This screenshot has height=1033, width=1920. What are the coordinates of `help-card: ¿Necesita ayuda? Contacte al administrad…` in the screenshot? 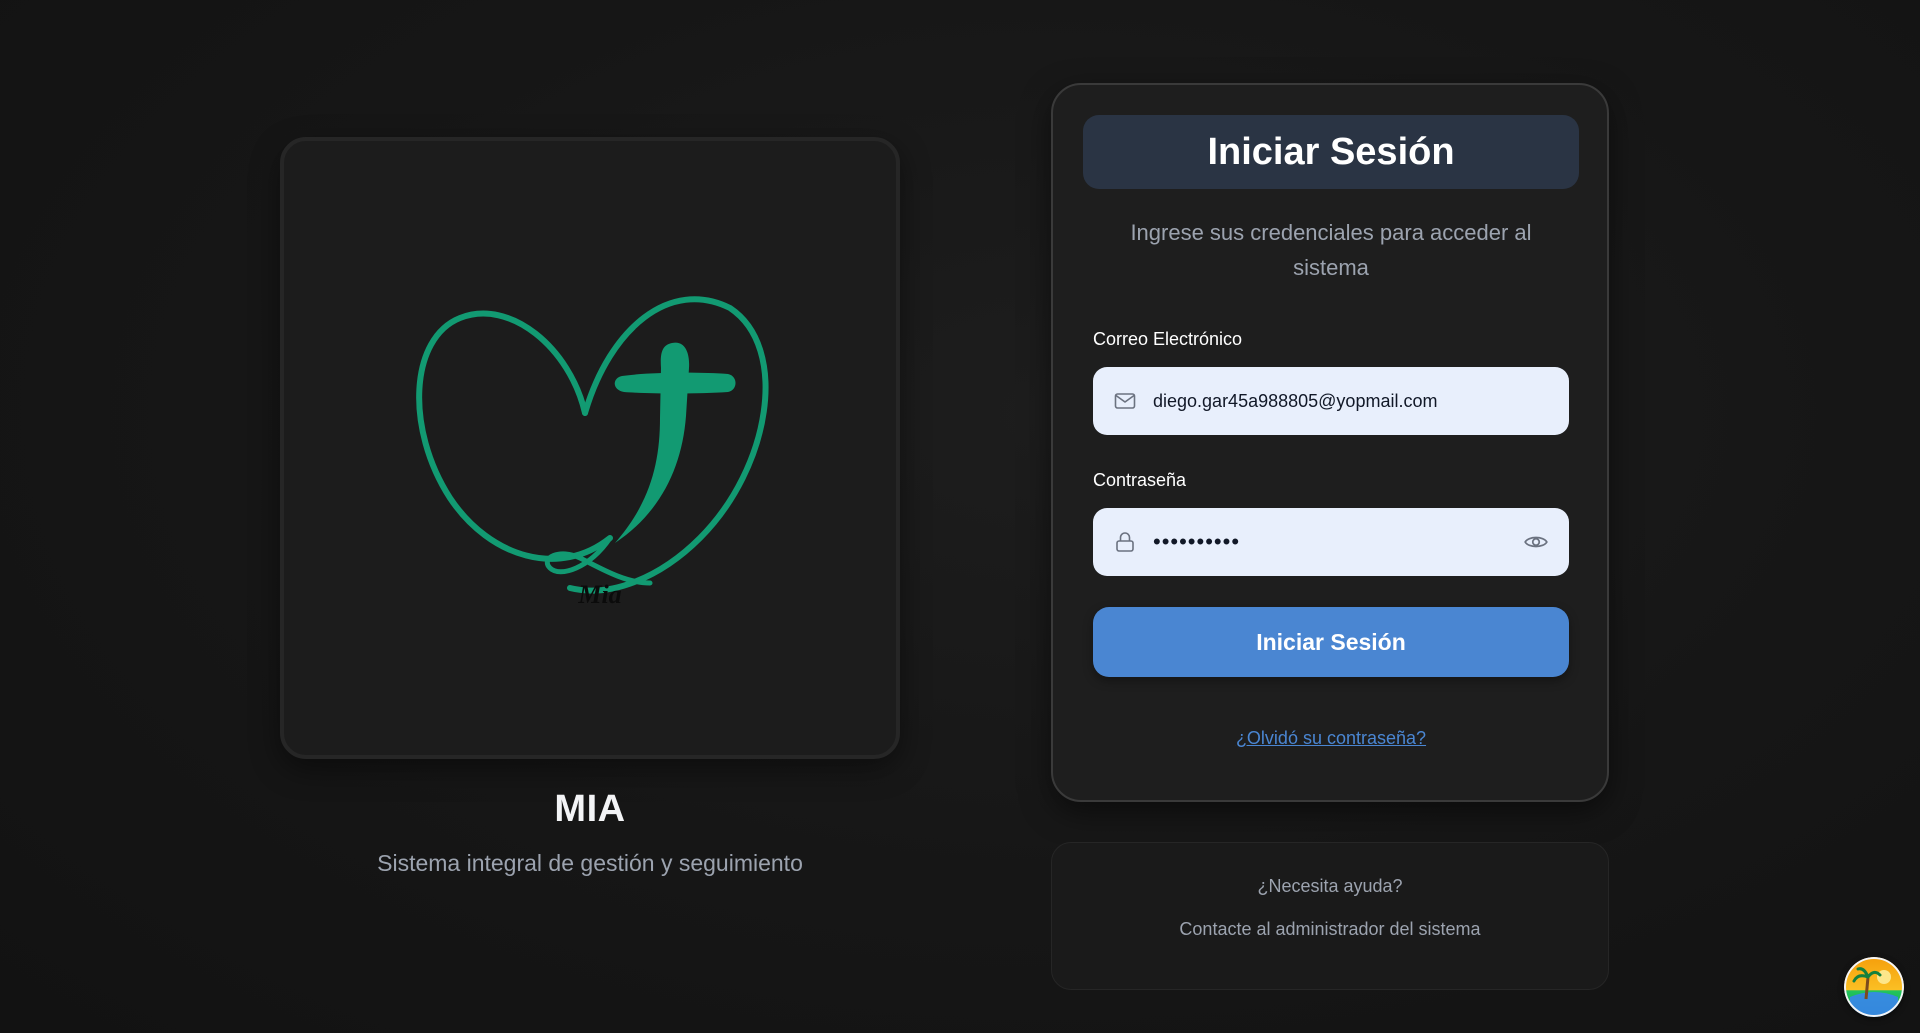 It's located at (1330, 916).